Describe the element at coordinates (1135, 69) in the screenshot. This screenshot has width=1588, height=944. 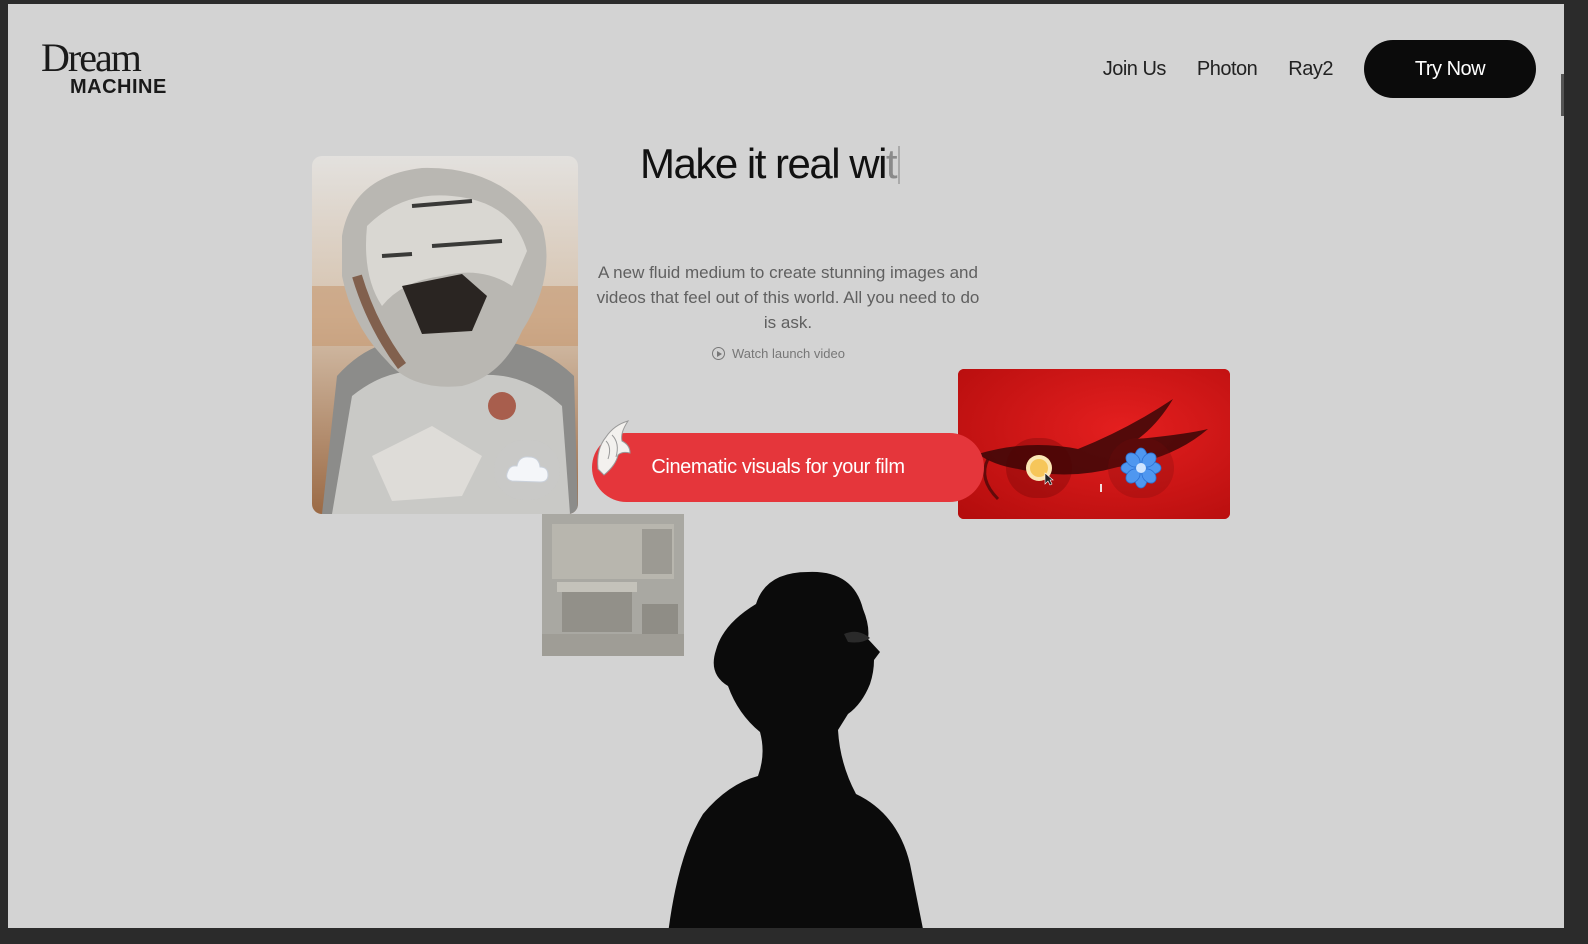
I see `nav-link-join-us: Join Us` at that location.